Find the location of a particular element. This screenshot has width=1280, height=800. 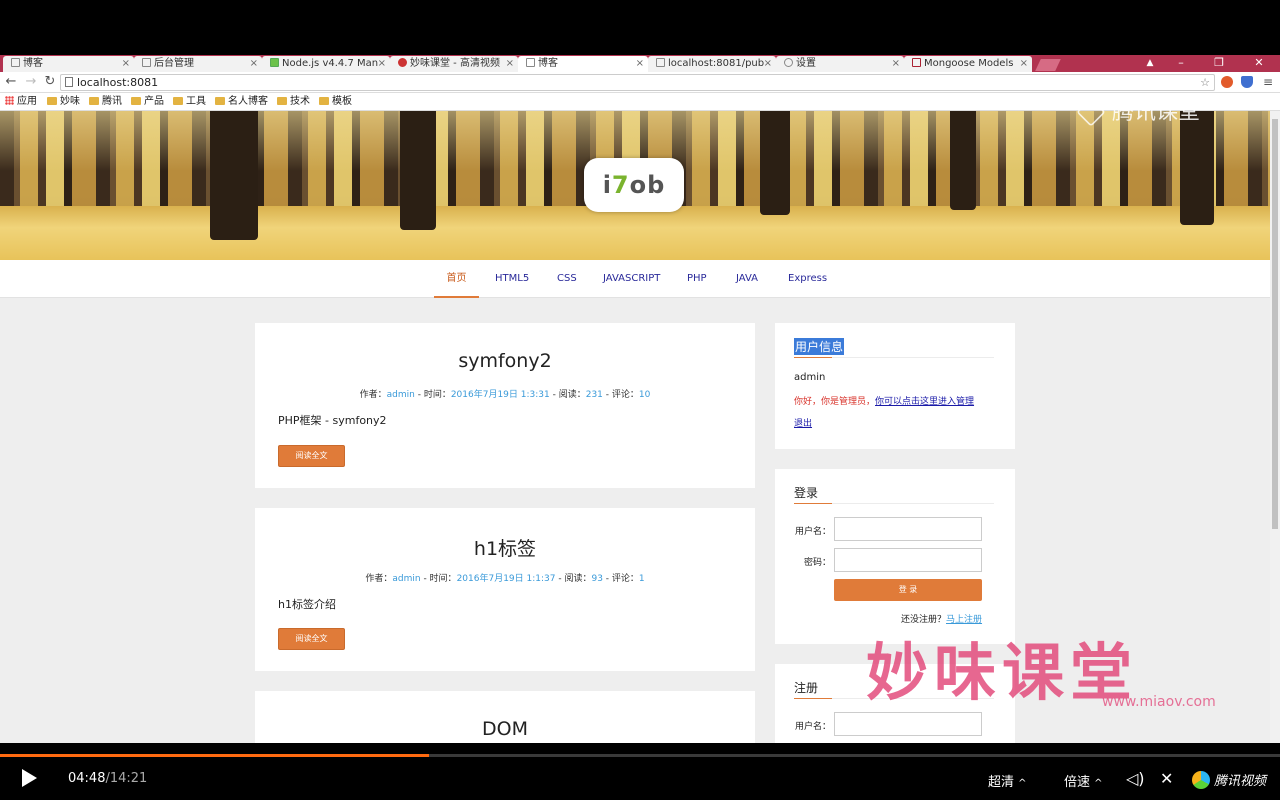

gear-icon is located at coordinates (788, 62).